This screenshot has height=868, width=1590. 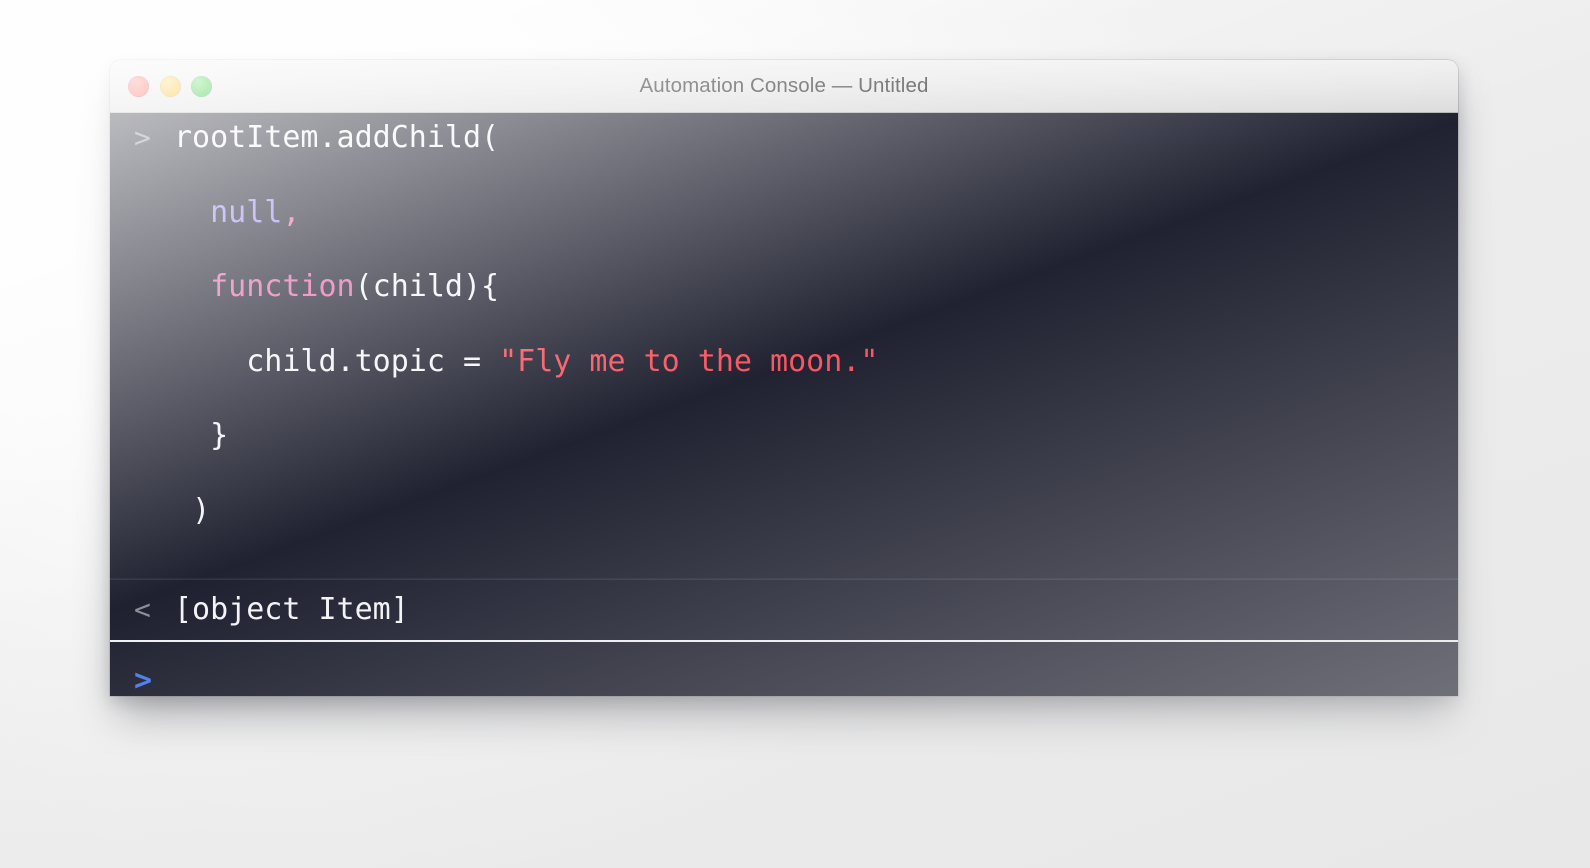 I want to click on console-result-text: [object Item], so click(x=291, y=609).